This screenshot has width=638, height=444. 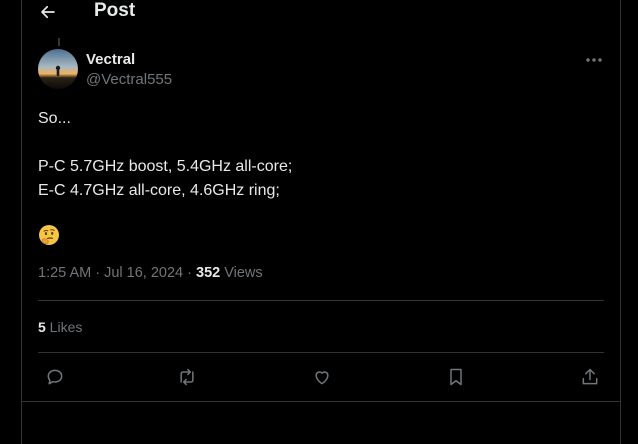 What do you see at coordinates (110, 59) in the screenshot?
I see `author-display-name: Vectral` at bounding box center [110, 59].